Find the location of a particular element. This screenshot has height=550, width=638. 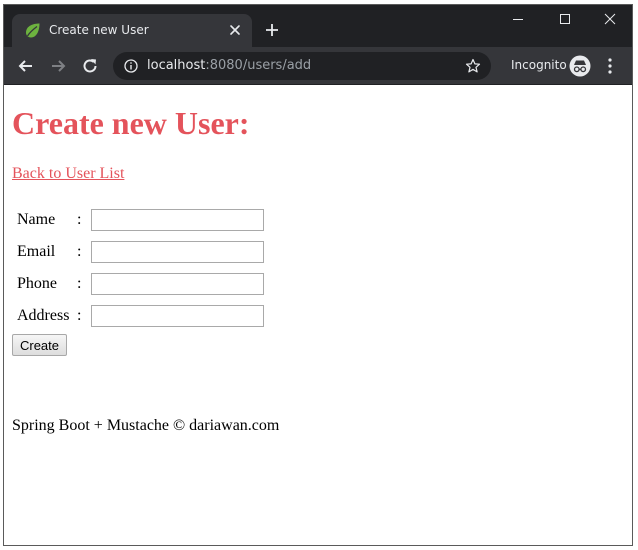

info-icon is located at coordinates (131, 66).